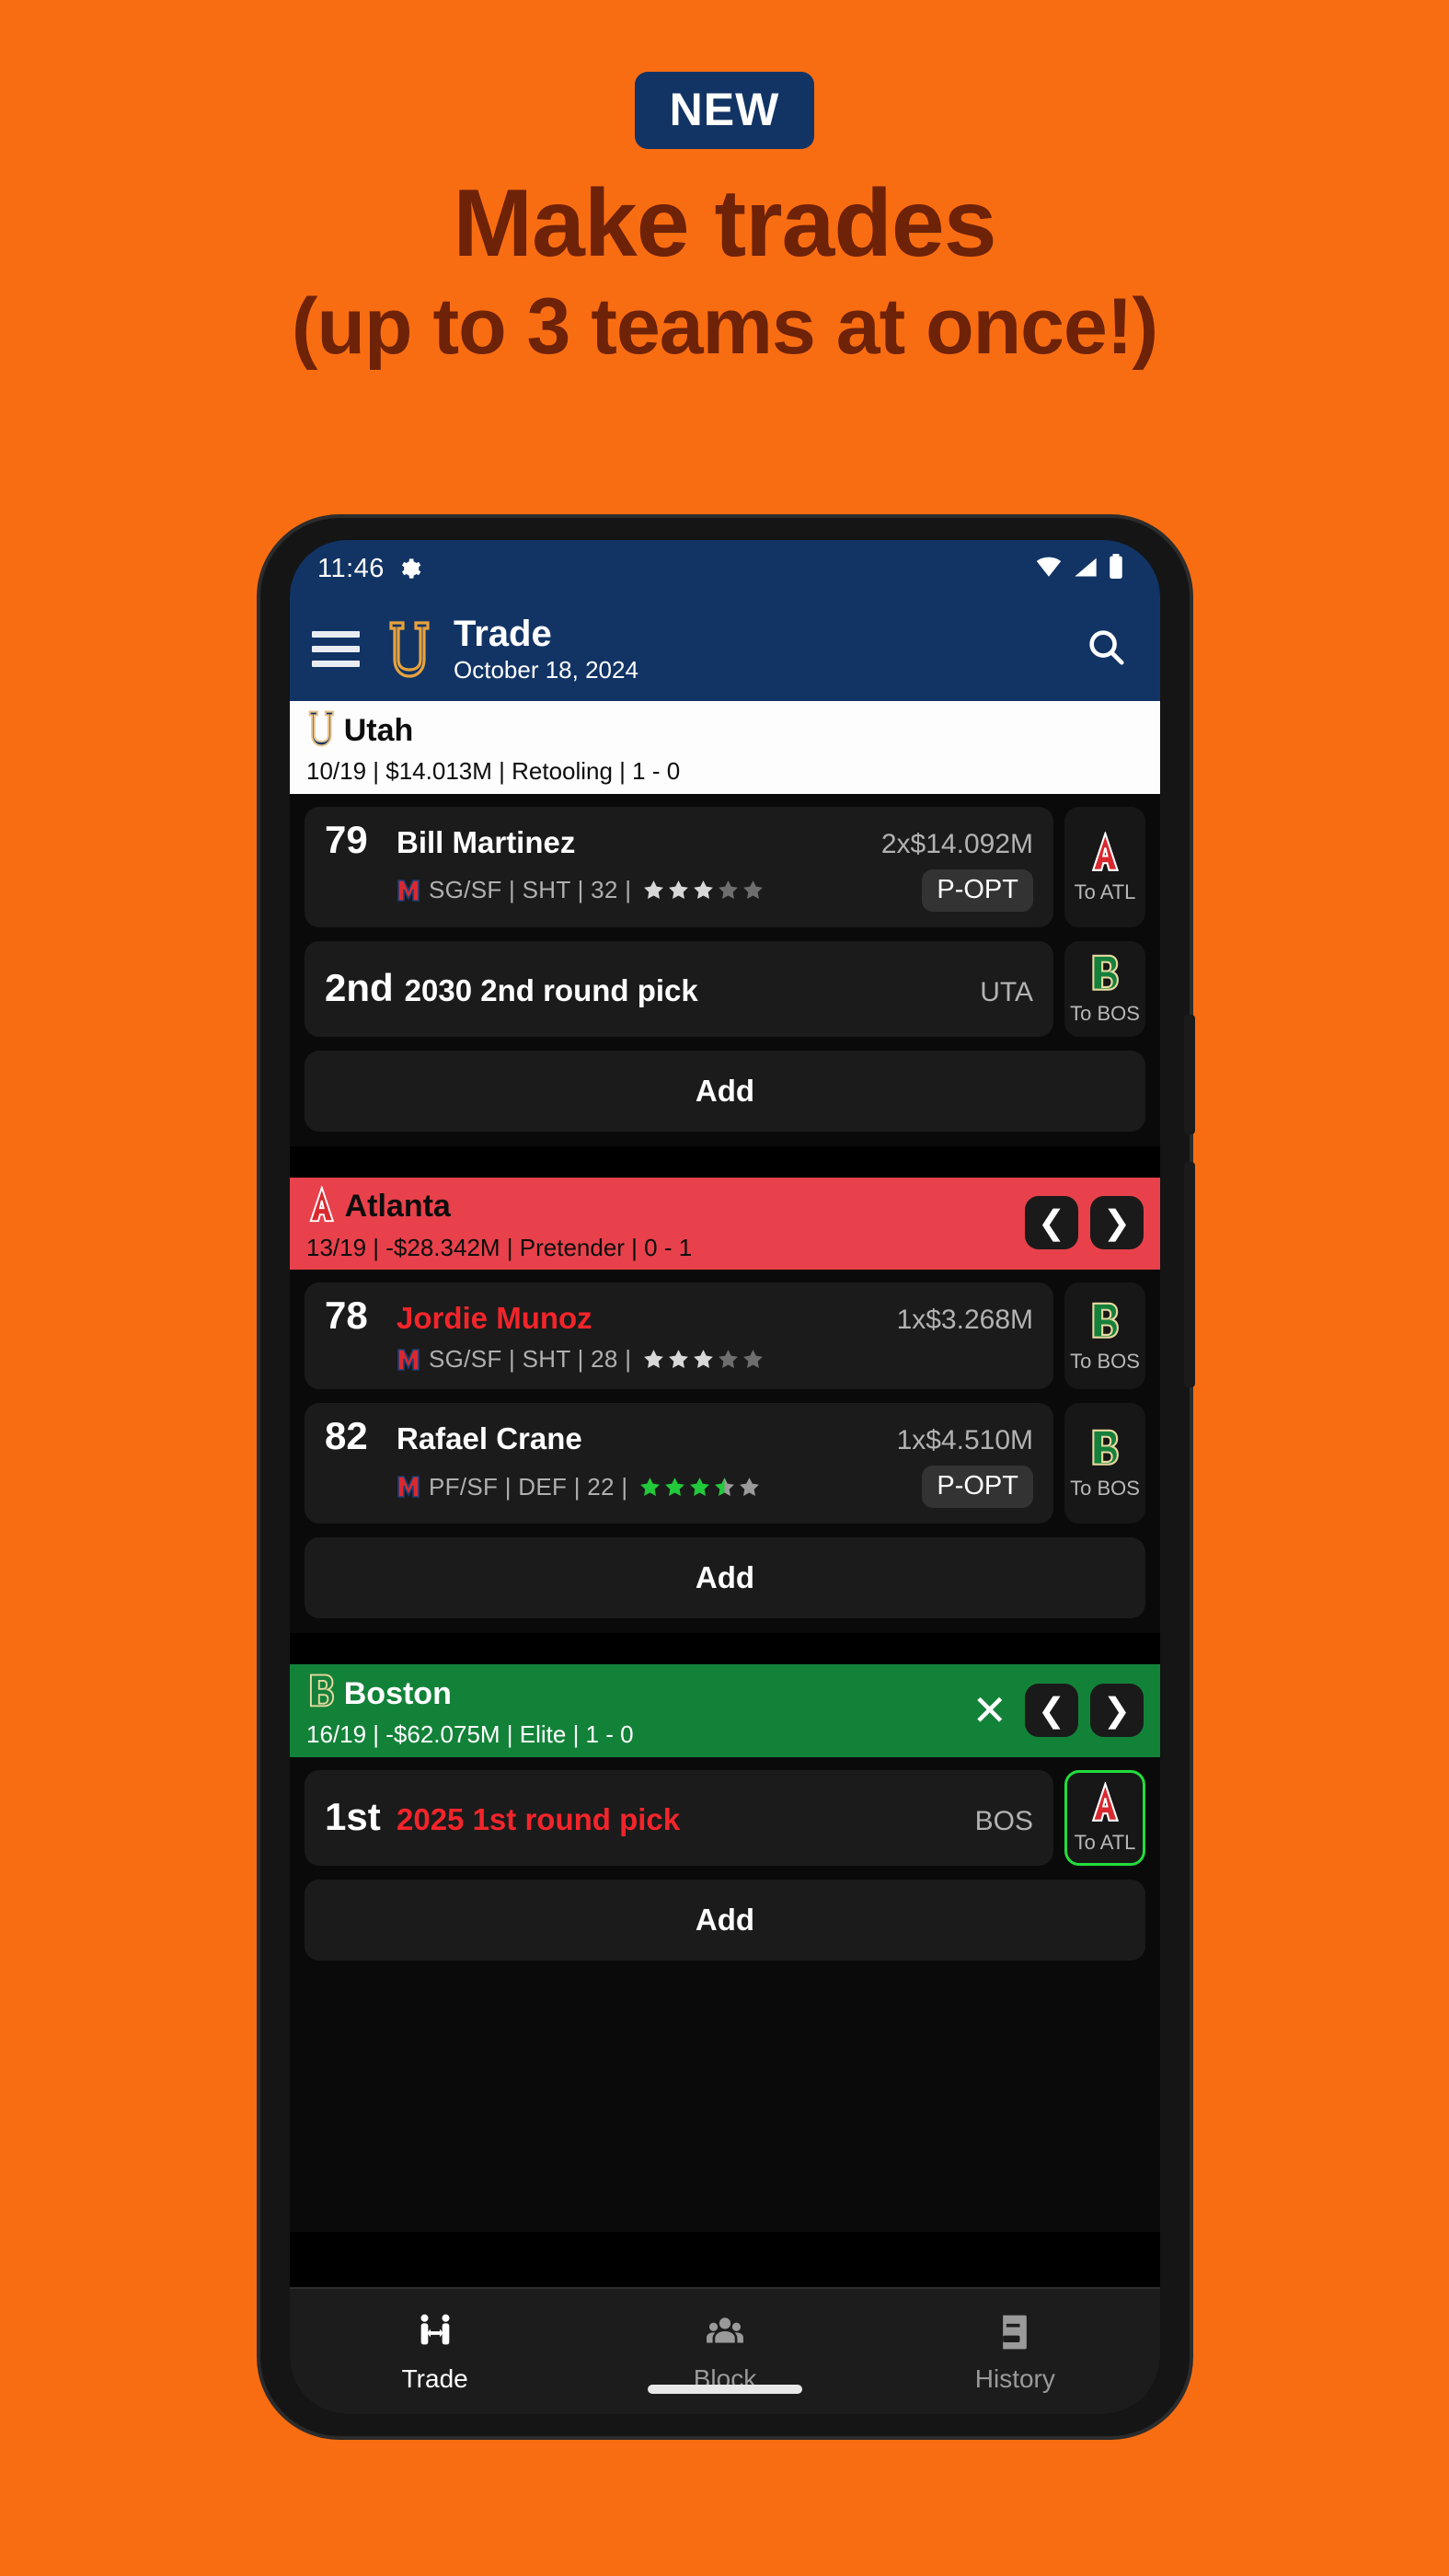  I want to click on promo-headline-line1: Make trades, so click(724, 223).